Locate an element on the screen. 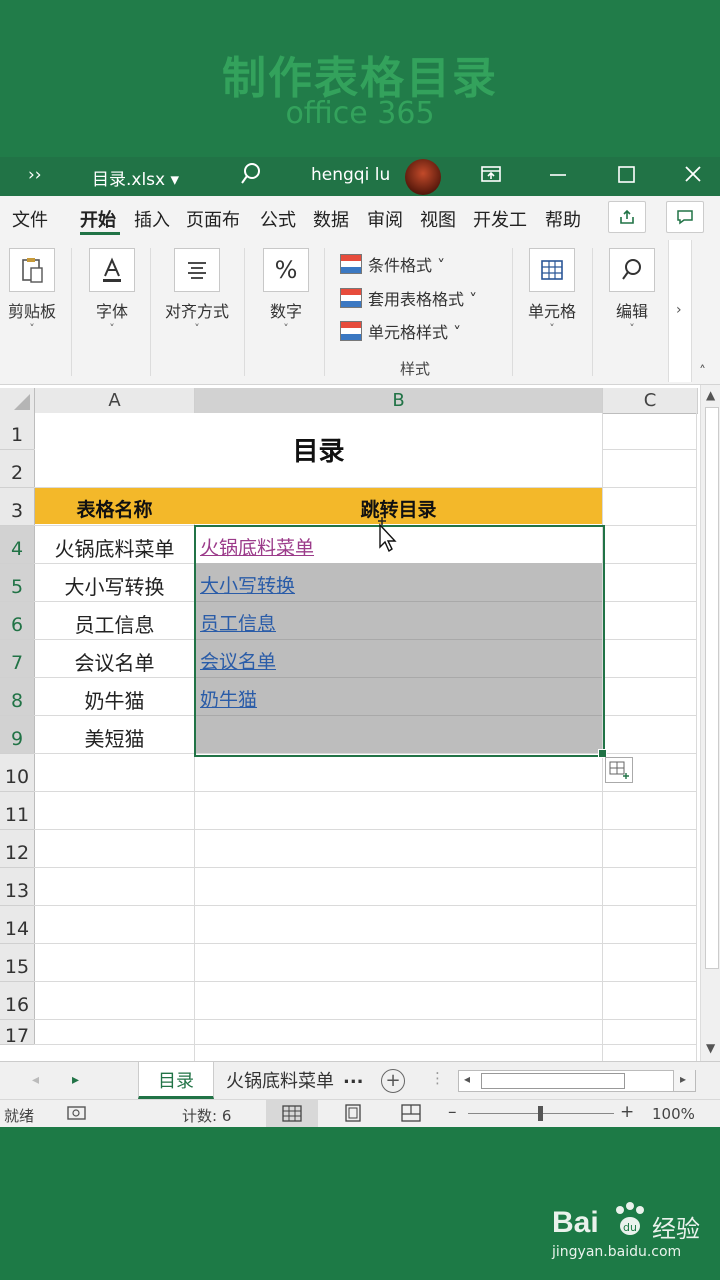 Image resolution: width=720 pixels, height=1280 pixels. alignment-group: 对齐方式 ˅ is located at coordinates (197, 291).